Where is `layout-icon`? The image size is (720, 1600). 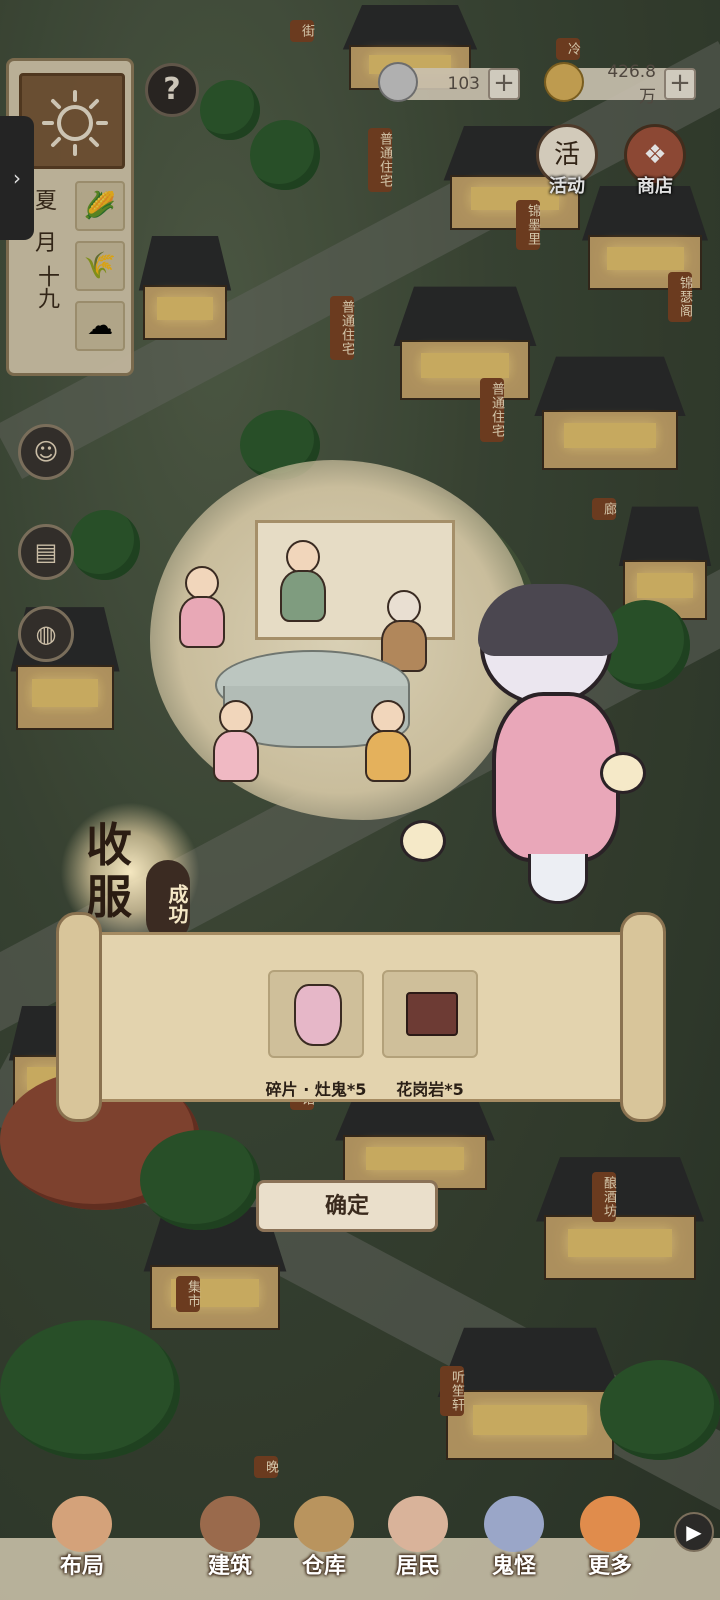 layout-icon is located at coordinates (82, 1524).